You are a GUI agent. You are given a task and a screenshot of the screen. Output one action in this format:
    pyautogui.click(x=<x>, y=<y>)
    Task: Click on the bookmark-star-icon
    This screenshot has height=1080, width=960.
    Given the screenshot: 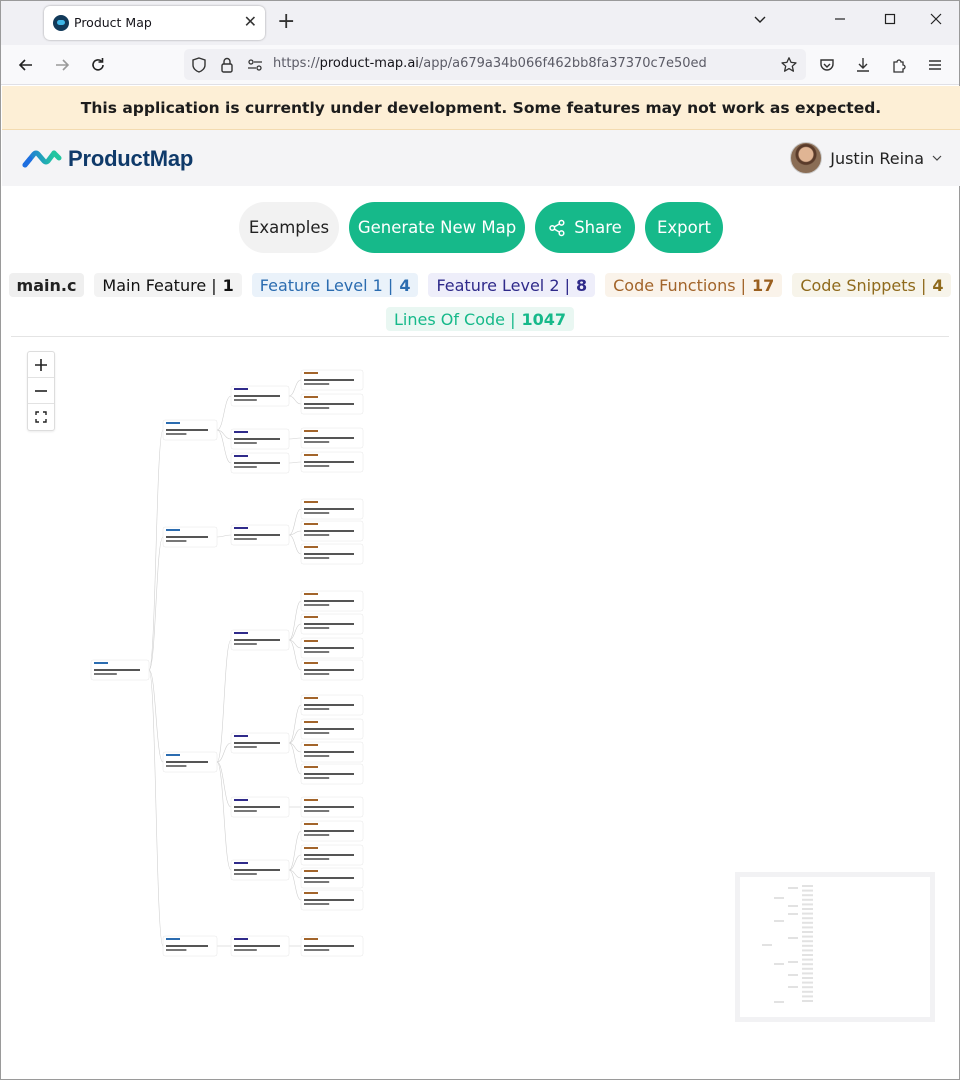 What is the action you would take?
    pyautogui.click(x=789, y=65)
    